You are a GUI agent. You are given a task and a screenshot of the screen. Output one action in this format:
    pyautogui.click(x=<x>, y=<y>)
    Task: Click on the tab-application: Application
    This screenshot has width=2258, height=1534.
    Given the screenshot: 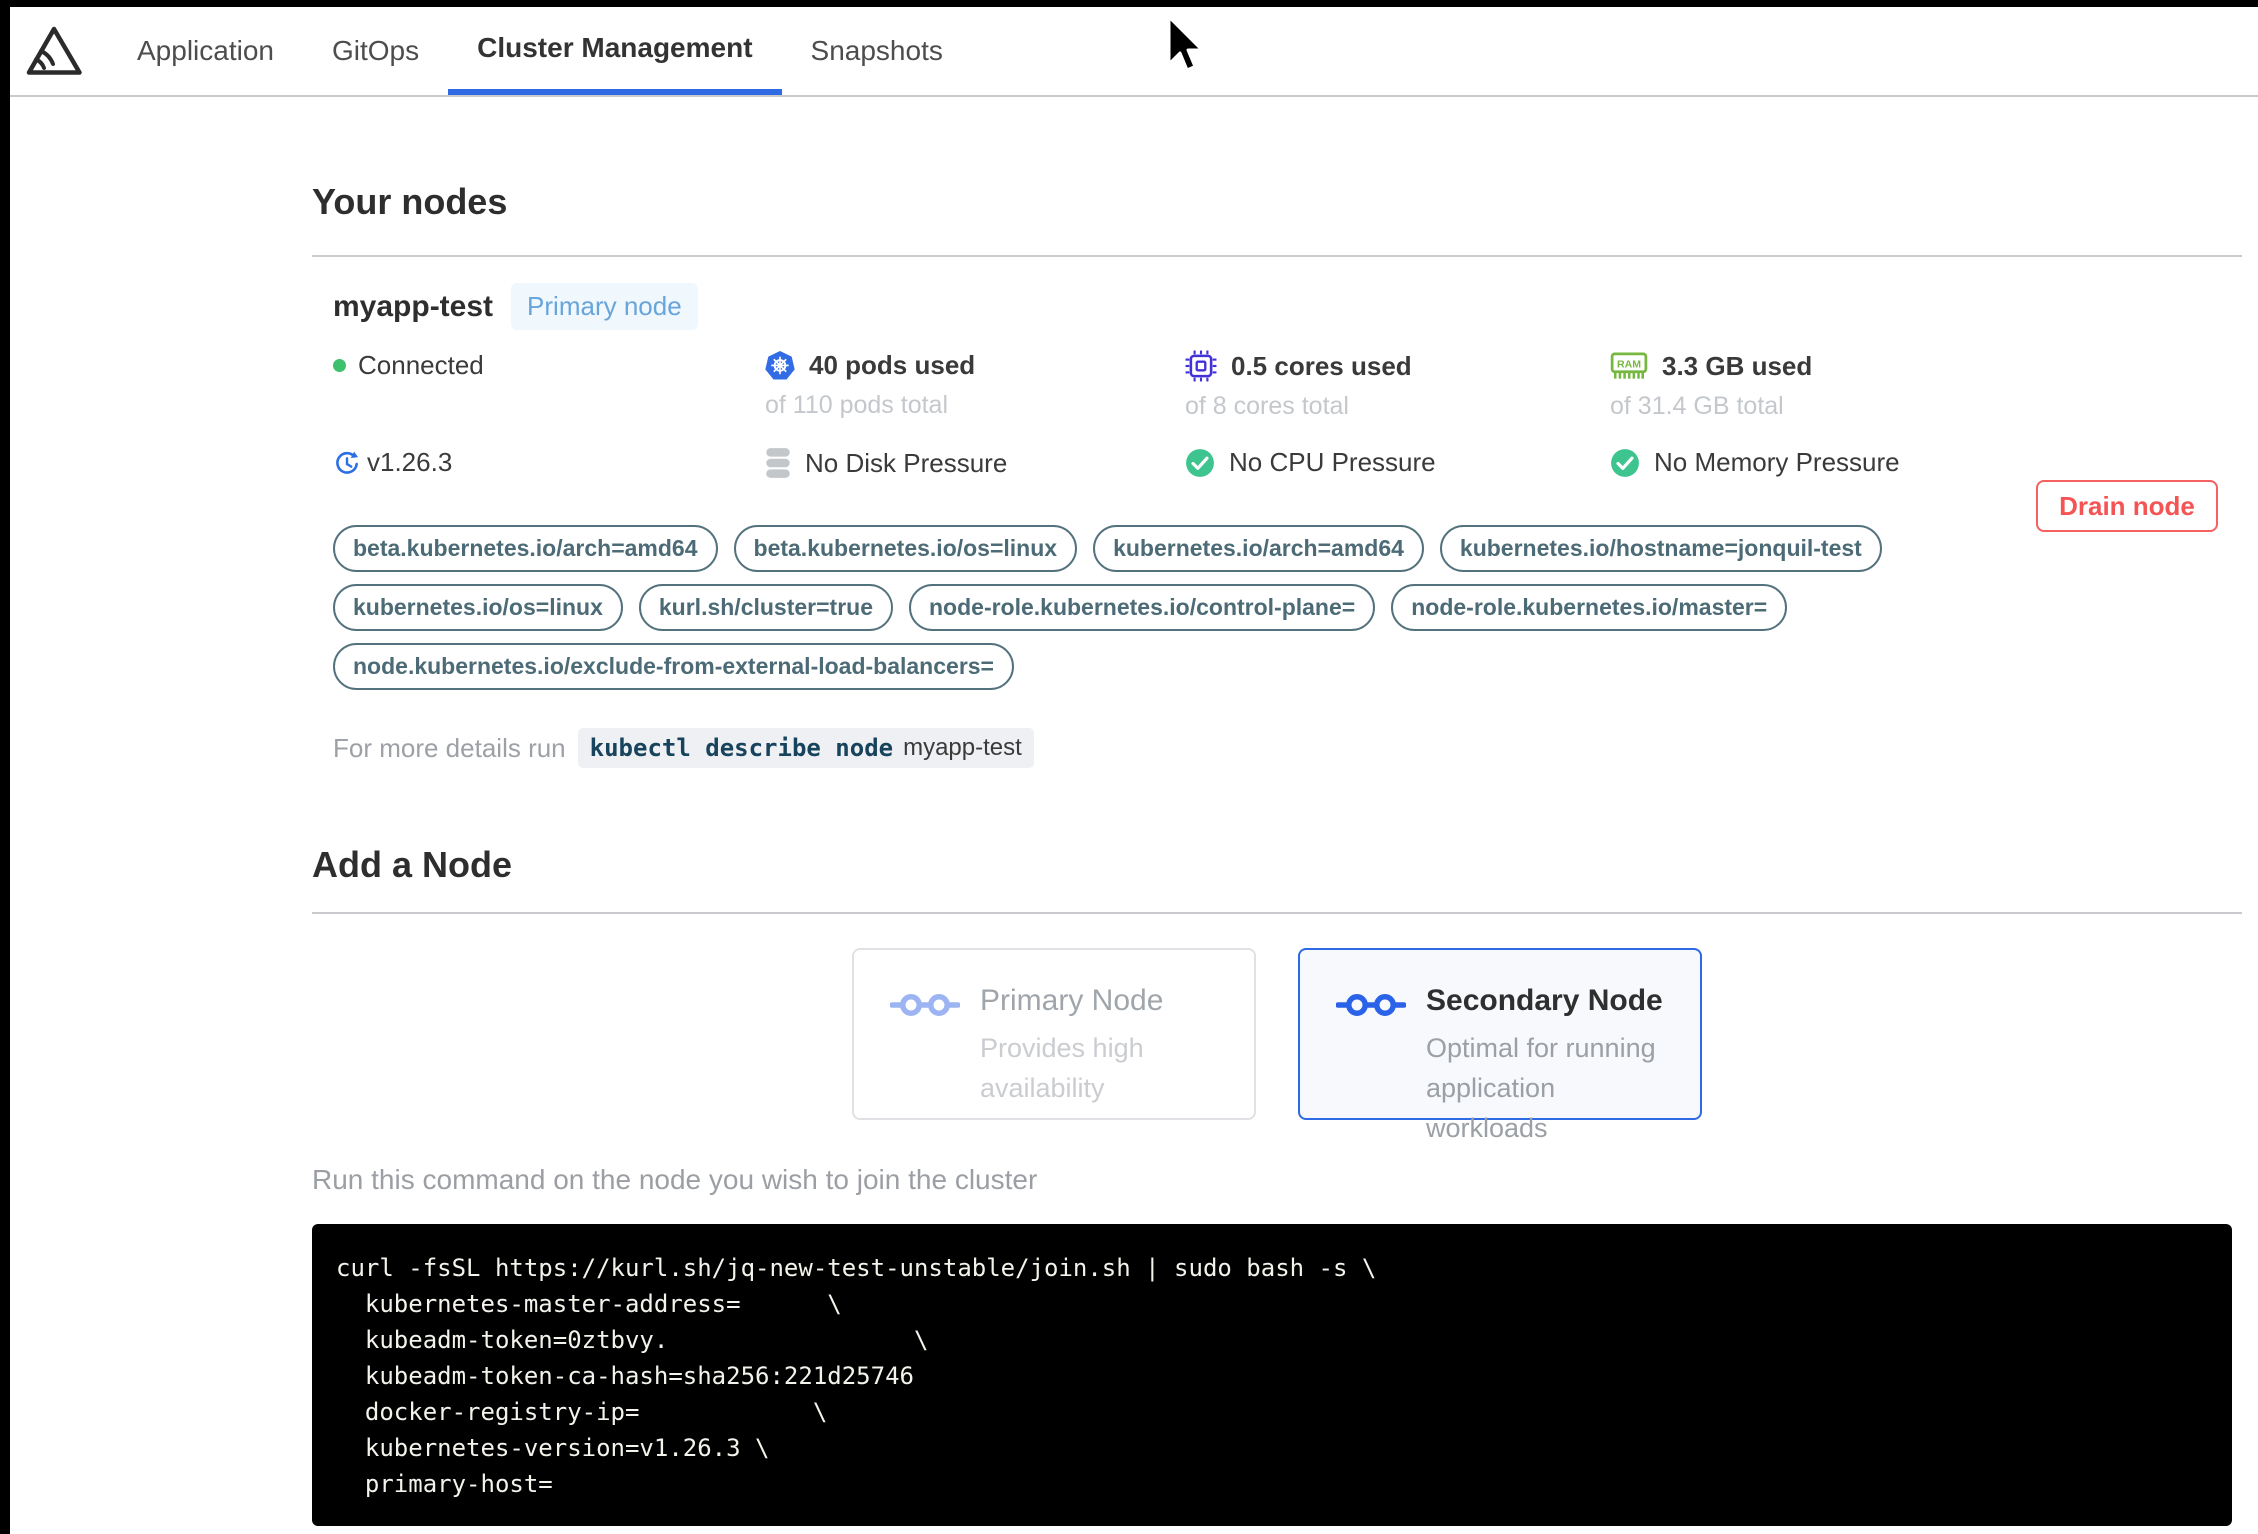 What is the action you would take?
    pyautogui.click(x=205, y=51)
    